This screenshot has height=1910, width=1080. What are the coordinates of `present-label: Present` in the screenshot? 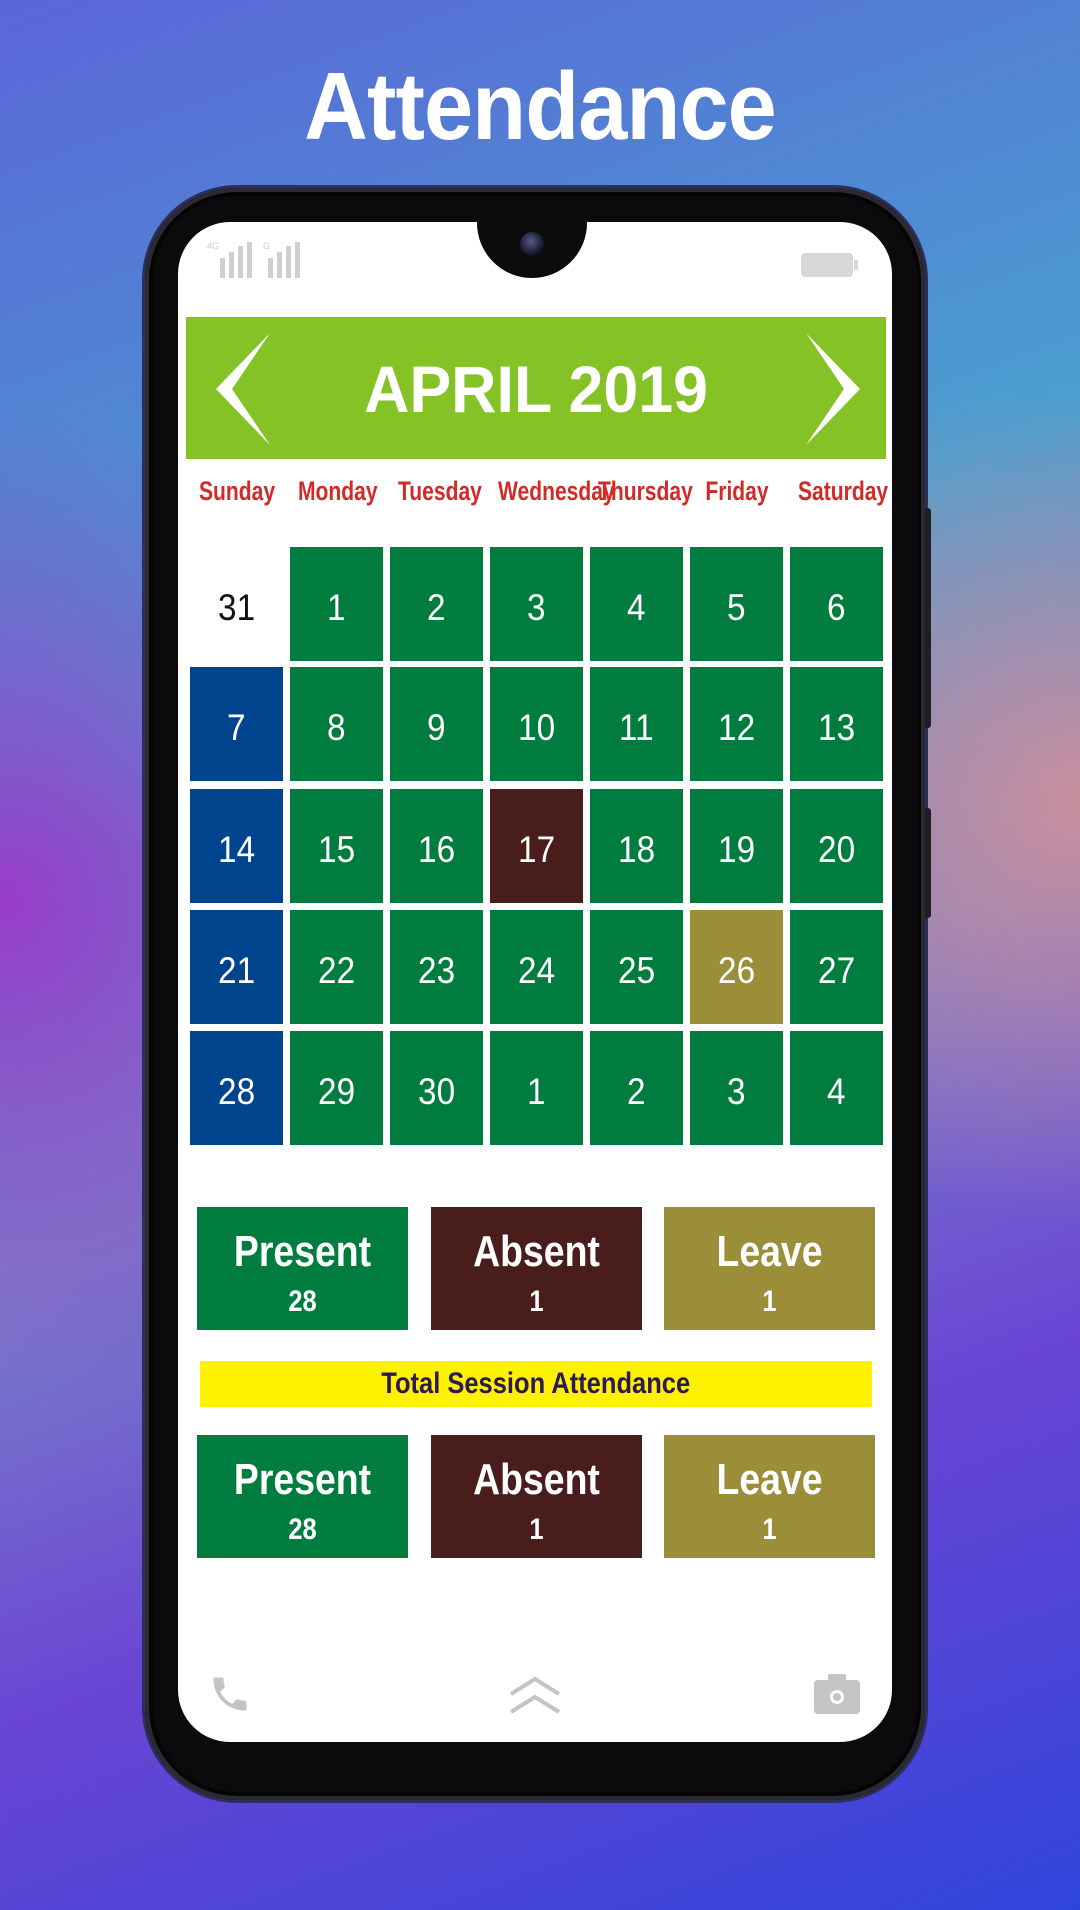 It's located at (302, 1479).